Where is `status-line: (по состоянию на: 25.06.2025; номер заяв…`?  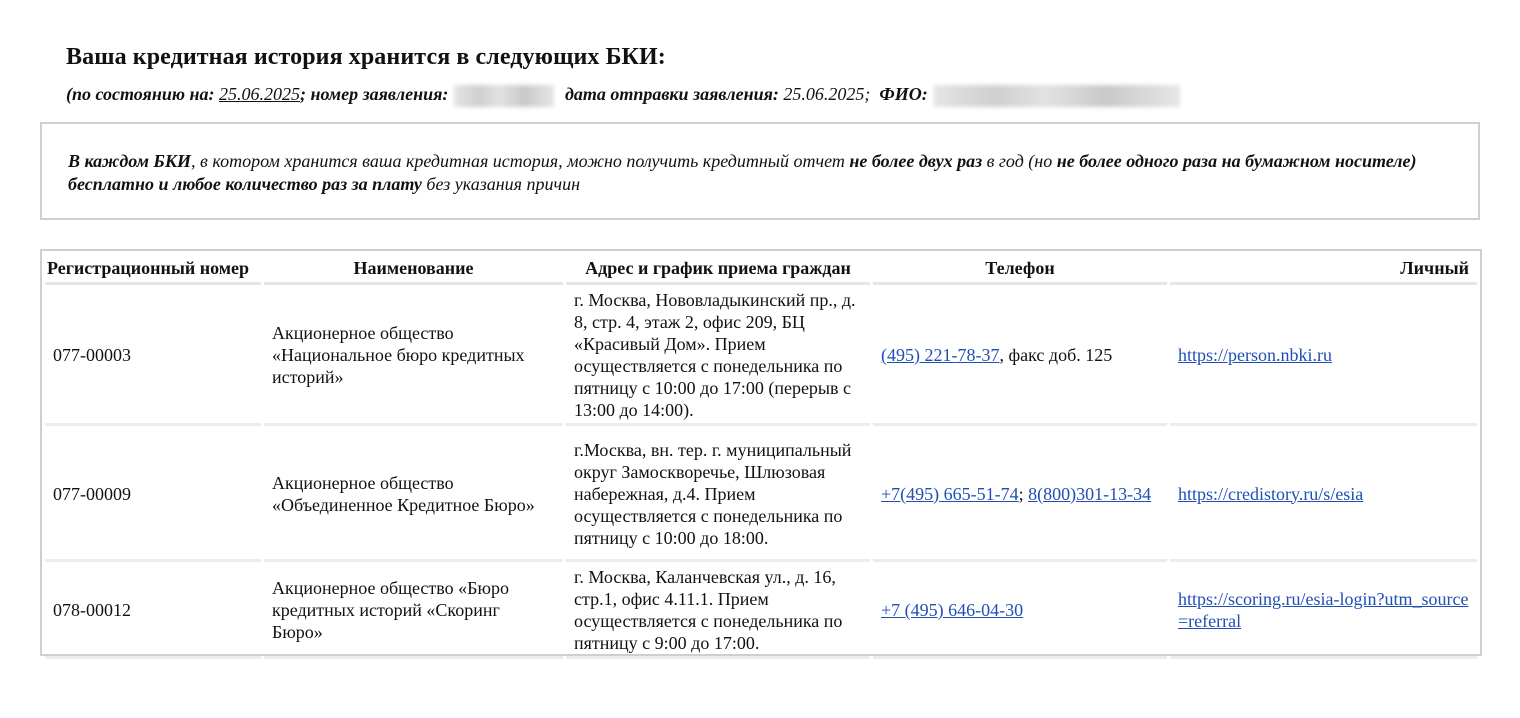
status-line: (по состоянию на: 25.06.2025; номер заяв… is located at coordinates (626, 95).